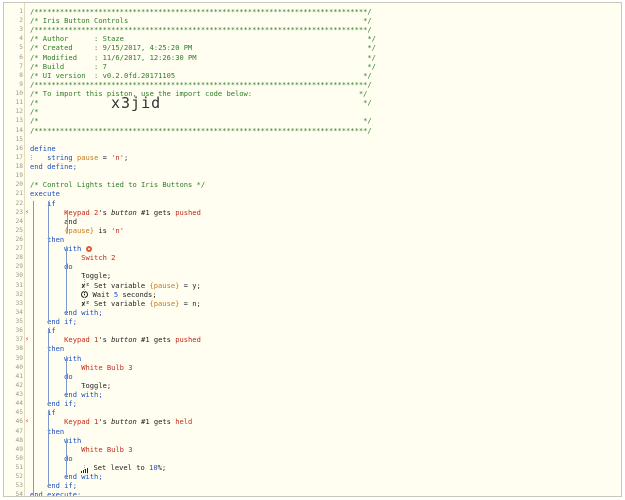 The image size is (625, 500). I want to click on code-line: end if;, so click(53, 485).